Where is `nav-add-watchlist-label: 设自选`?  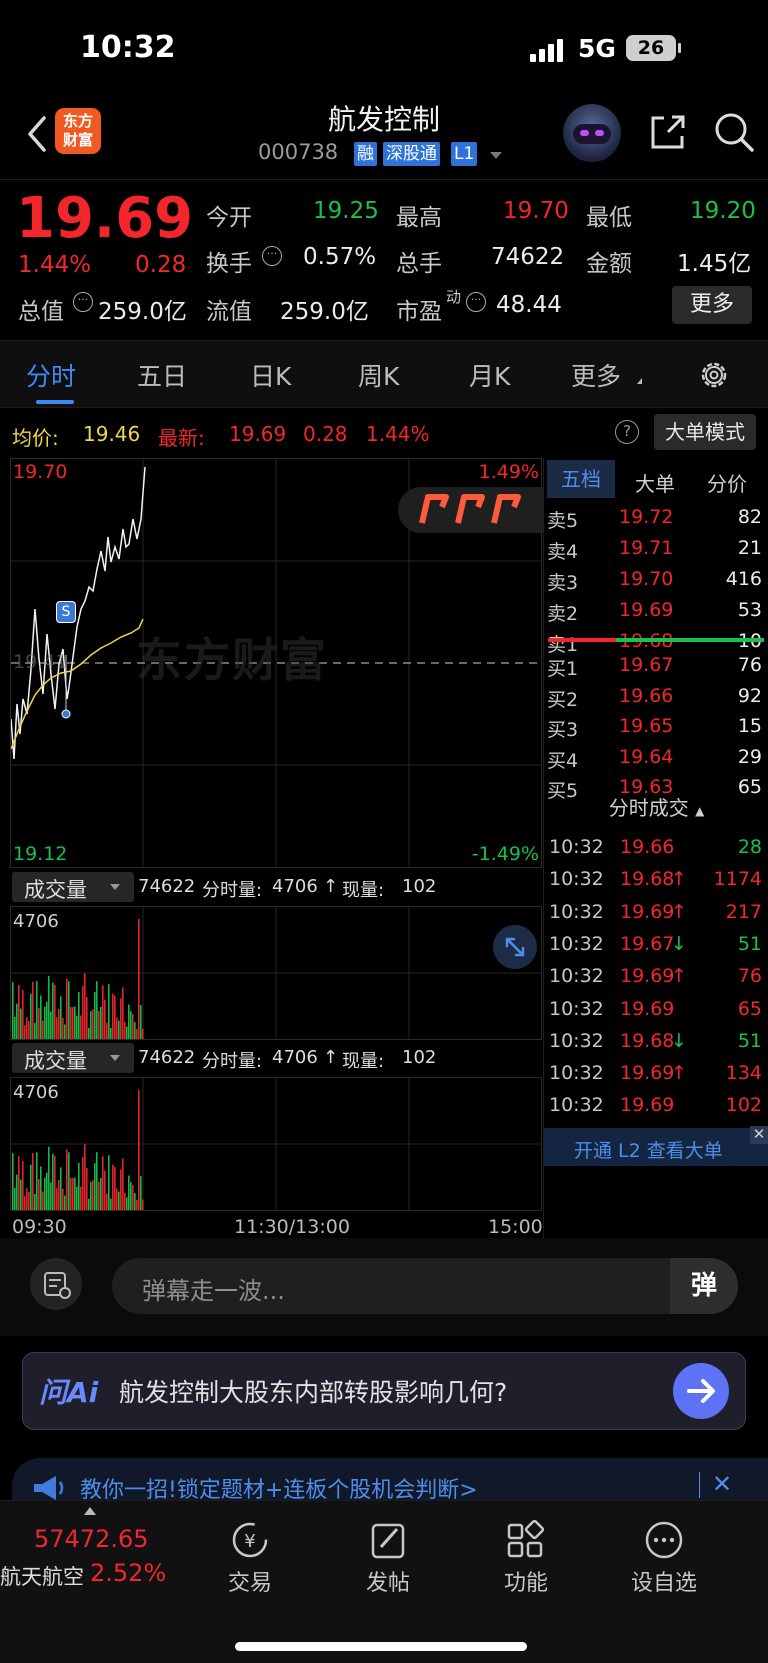
nav-add-watchlist-label: 设自选 is located at coordinates (663, 1583).